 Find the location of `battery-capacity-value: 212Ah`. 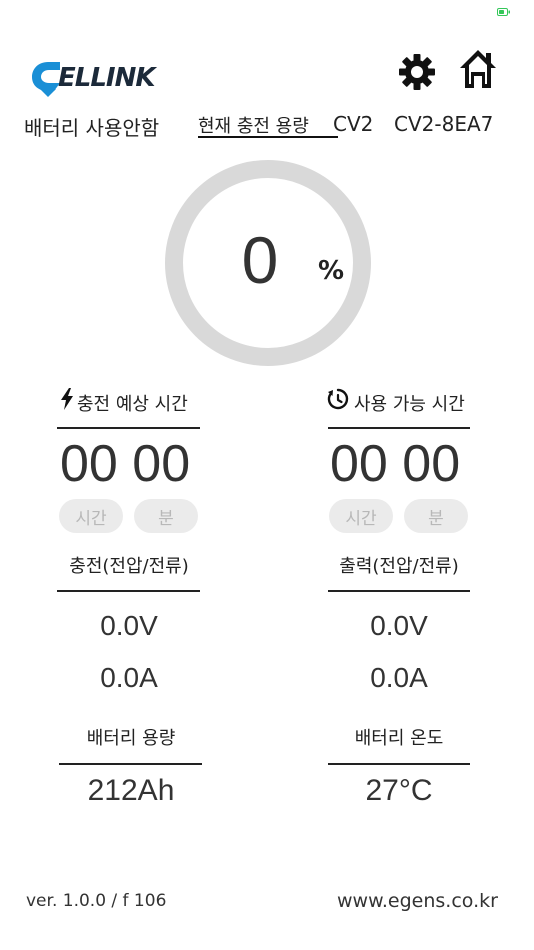

battery-capacity-value: 212Ah is located at coordinates (131, 790).